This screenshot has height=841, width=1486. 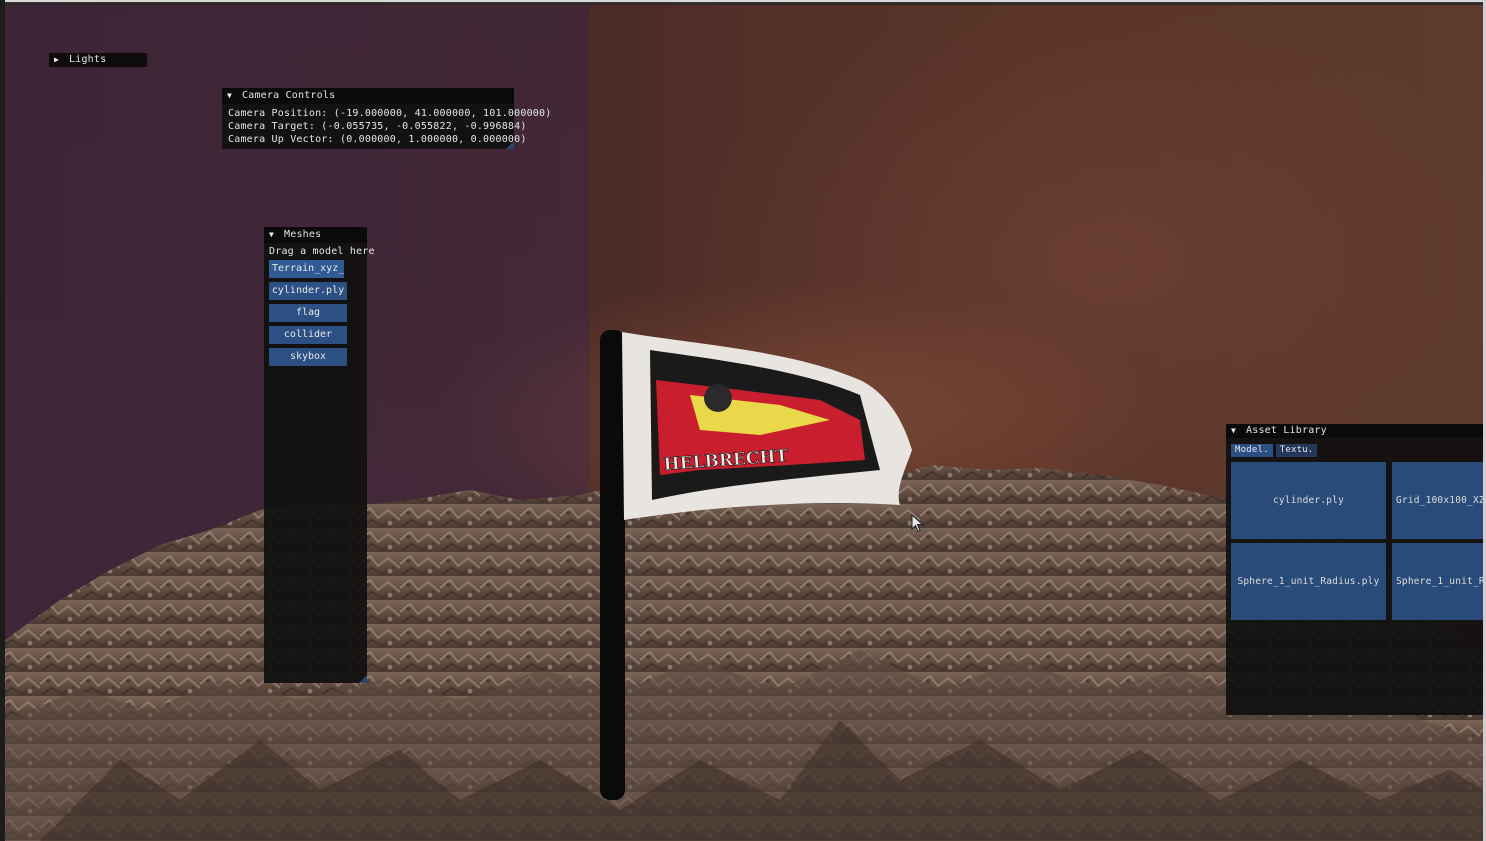 What do you see at coordinates (2, 420) in the screenshot?
I see `window-left-border` at bounding box center [2, 420].